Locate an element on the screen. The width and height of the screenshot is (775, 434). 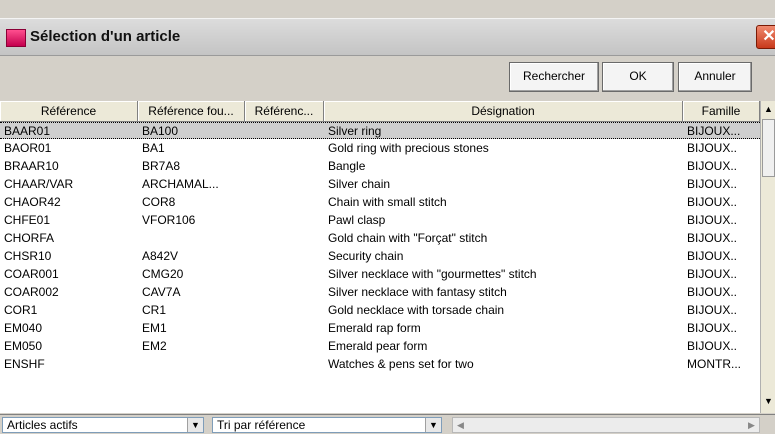
cell-designation: Silver ring is located at coordinates (355, 131).